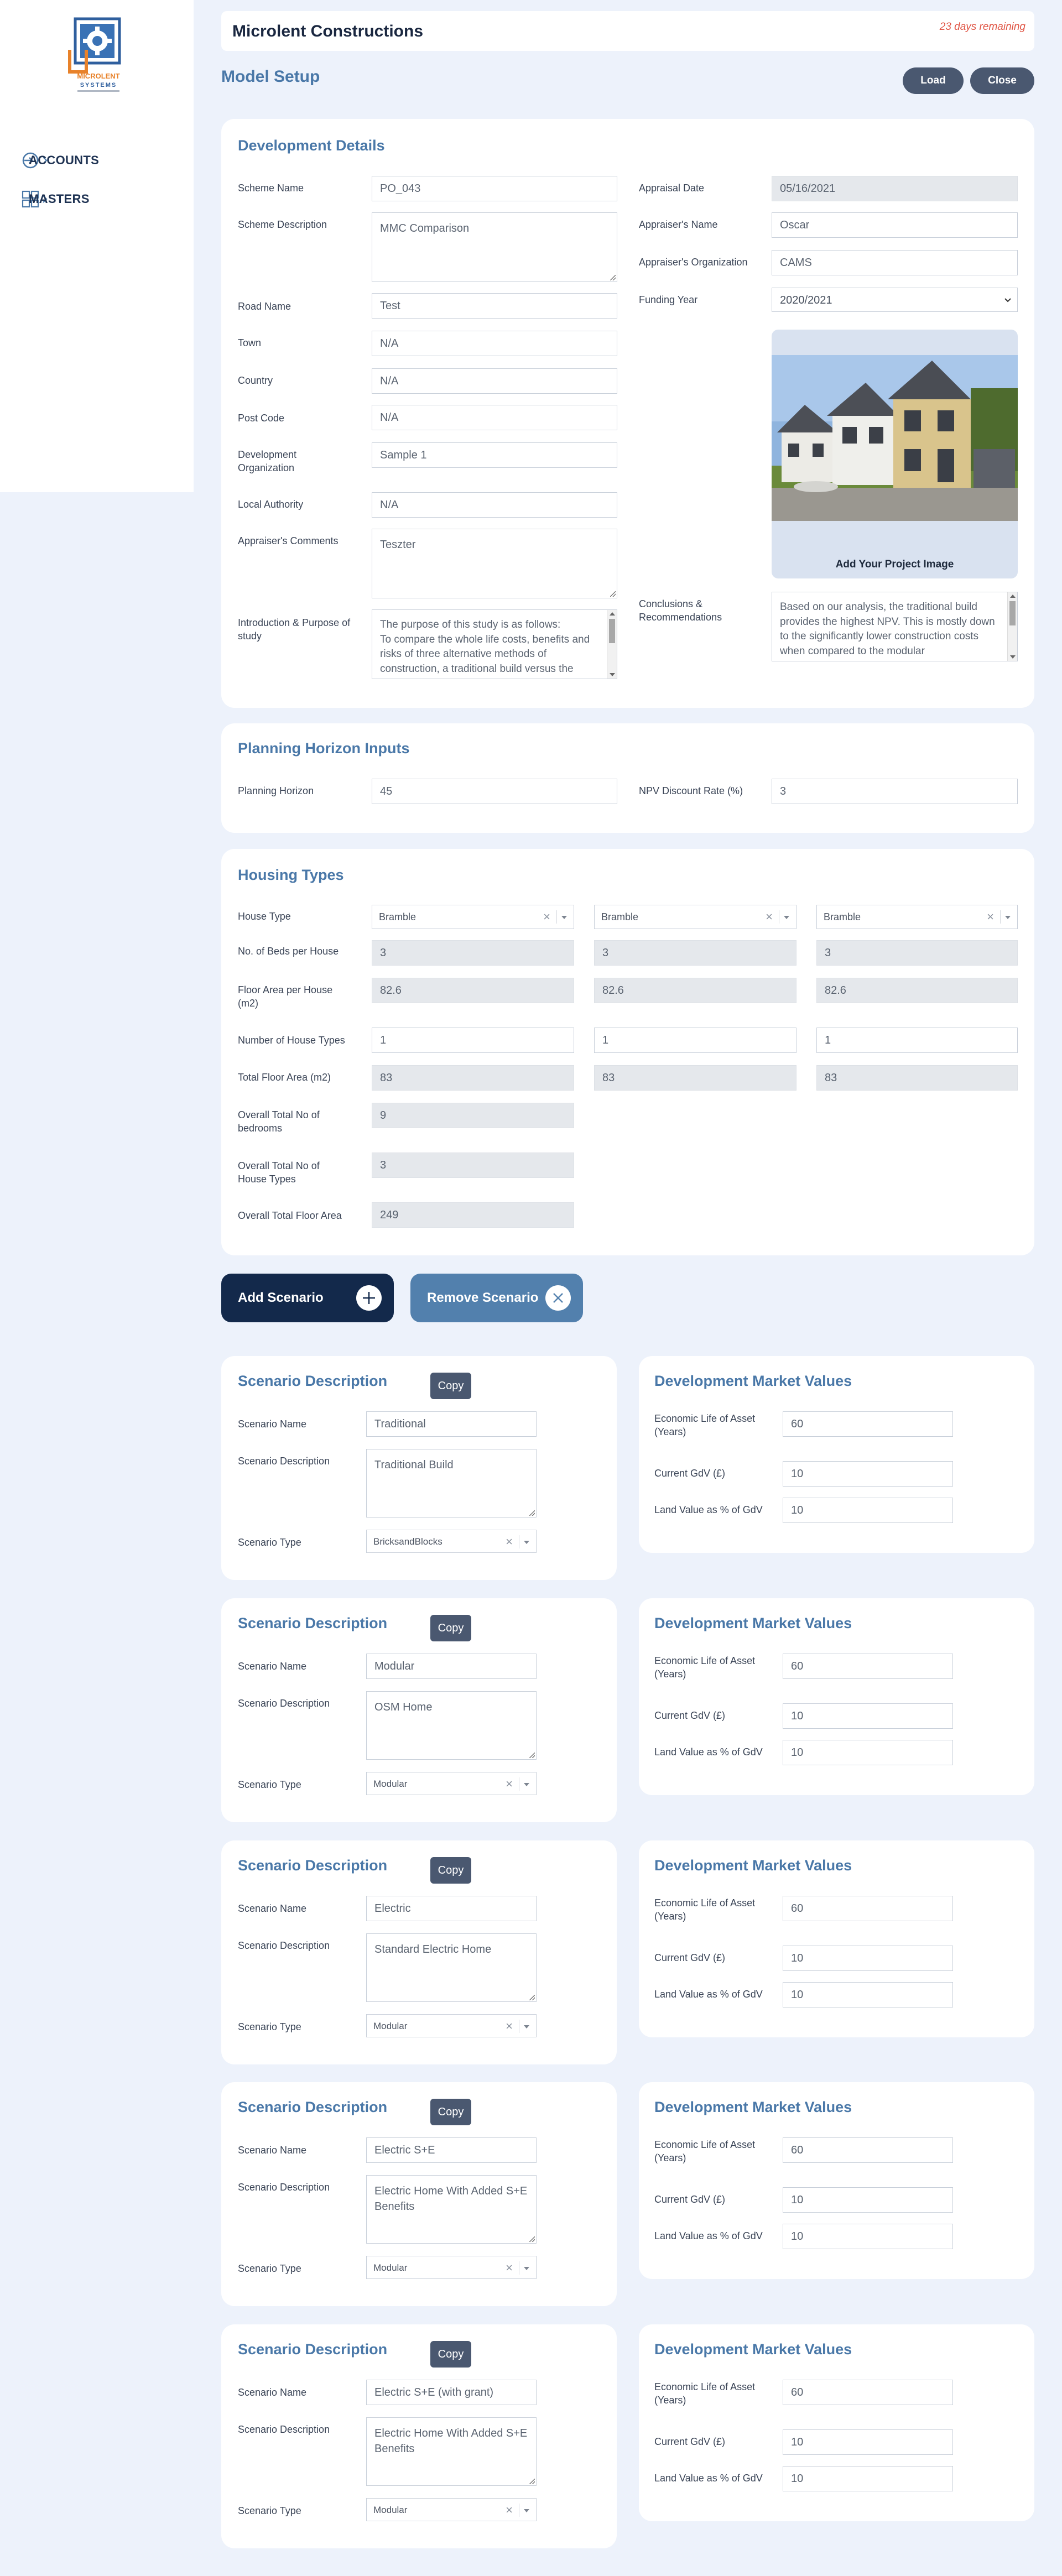  What do you see at coordinates (451, 1541) in the screenshot?
I see `scenario-type-select: BricksandBlocks ×` at bounding box center [451, 1541].